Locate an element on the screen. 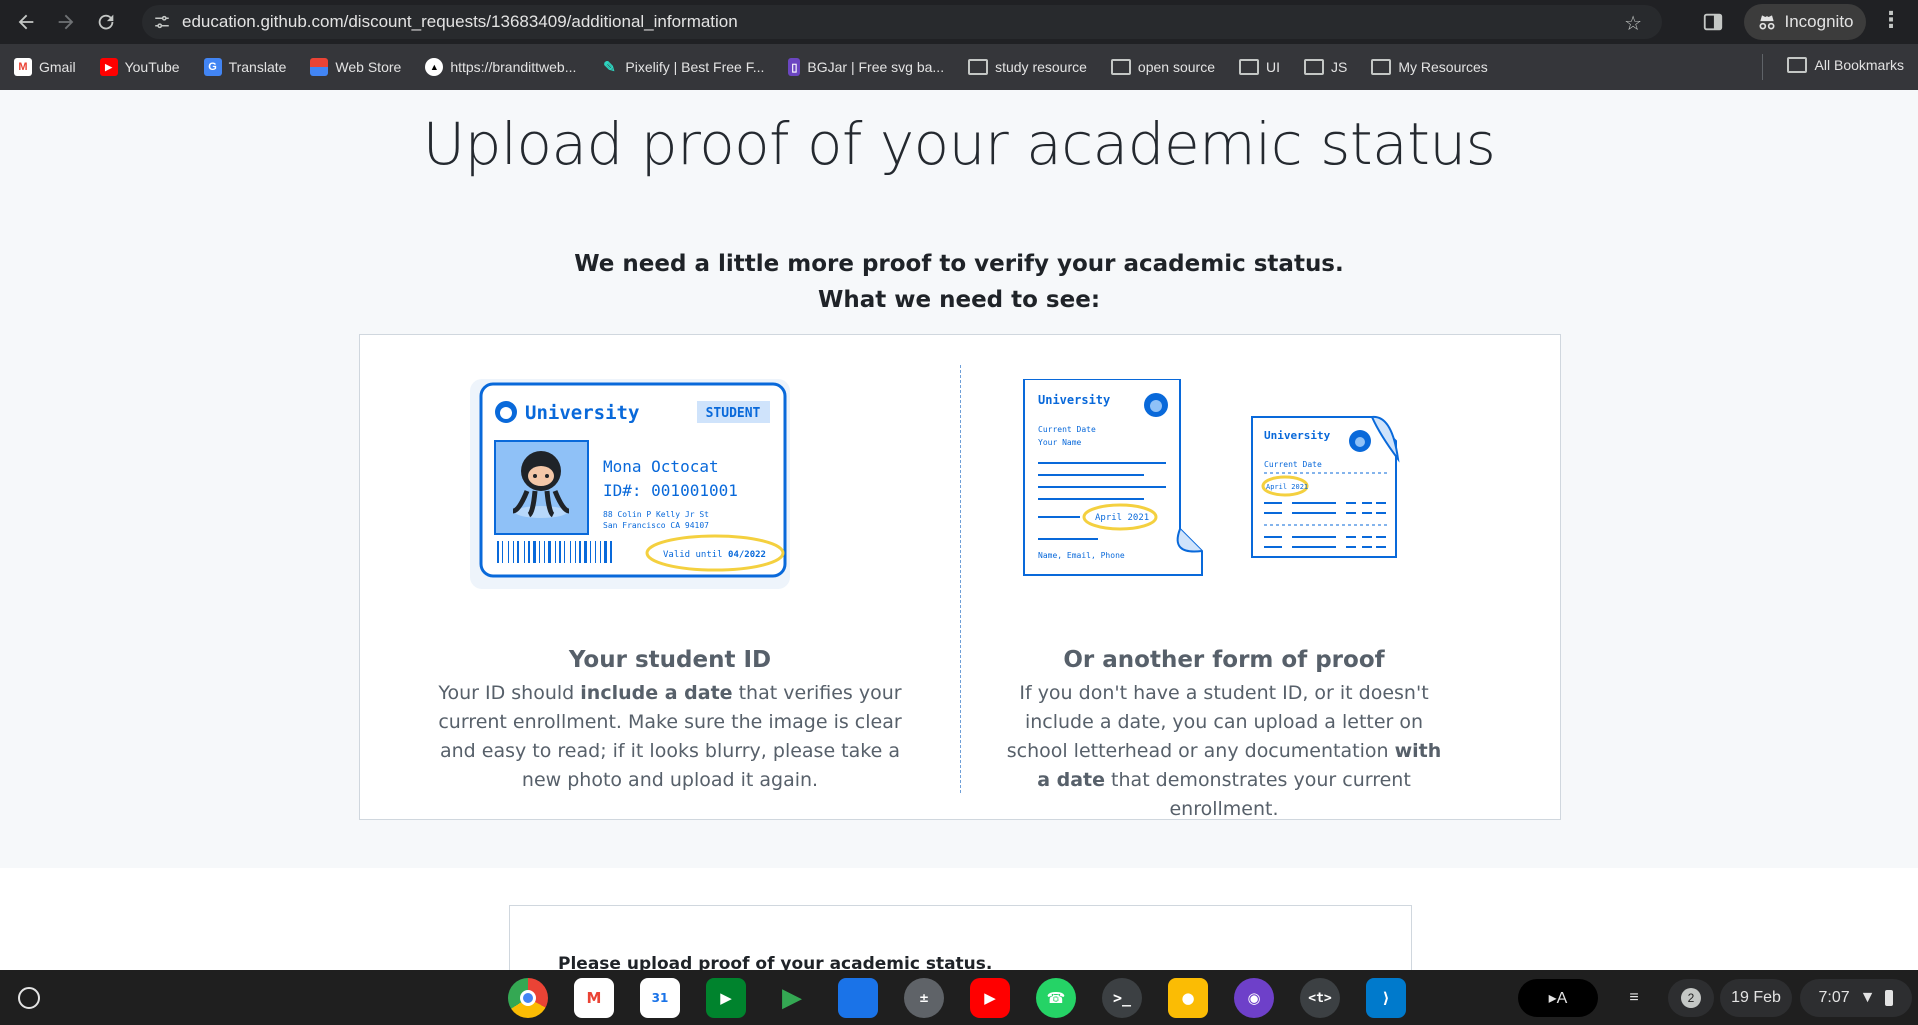 The width and height of the screenshot is (1918, 1025). shelf-apps: M 31 ▶ ▶ ± ▶ ☎ >_ ● ◉ <t> ⟩ is located at coordinates (957, 998).